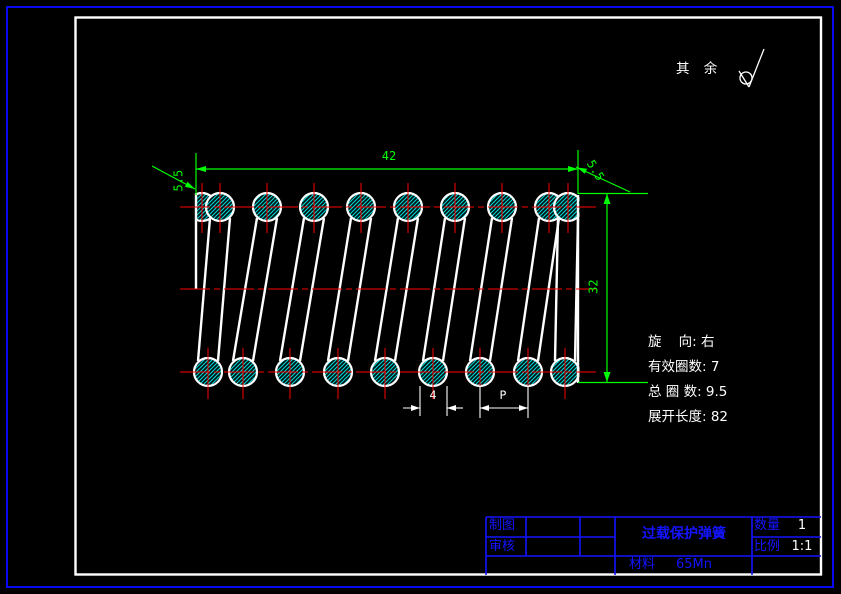 The image size is (841, 594). What do you see at coordinates (688, 417) in the screenshot?
I see `spec-developed-length: 展开长度: 82` at bounding box center [688, 417].